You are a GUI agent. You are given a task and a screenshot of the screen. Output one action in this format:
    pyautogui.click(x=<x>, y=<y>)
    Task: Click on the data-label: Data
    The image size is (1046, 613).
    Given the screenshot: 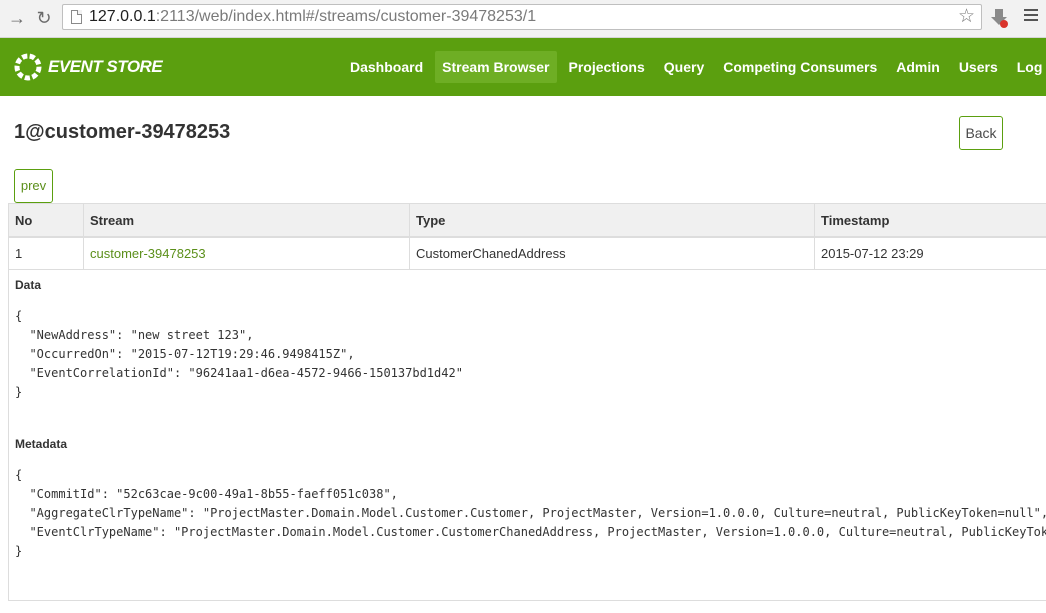 What is the action you would take?
    pyautogui.click(x=28, y=285)
    